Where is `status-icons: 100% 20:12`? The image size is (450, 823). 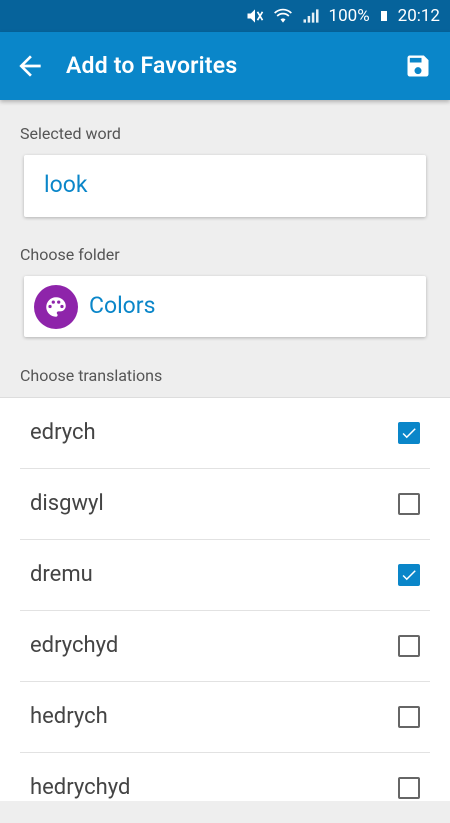 status-icons: 100% 20:12 is located at coordinates (342, 16).